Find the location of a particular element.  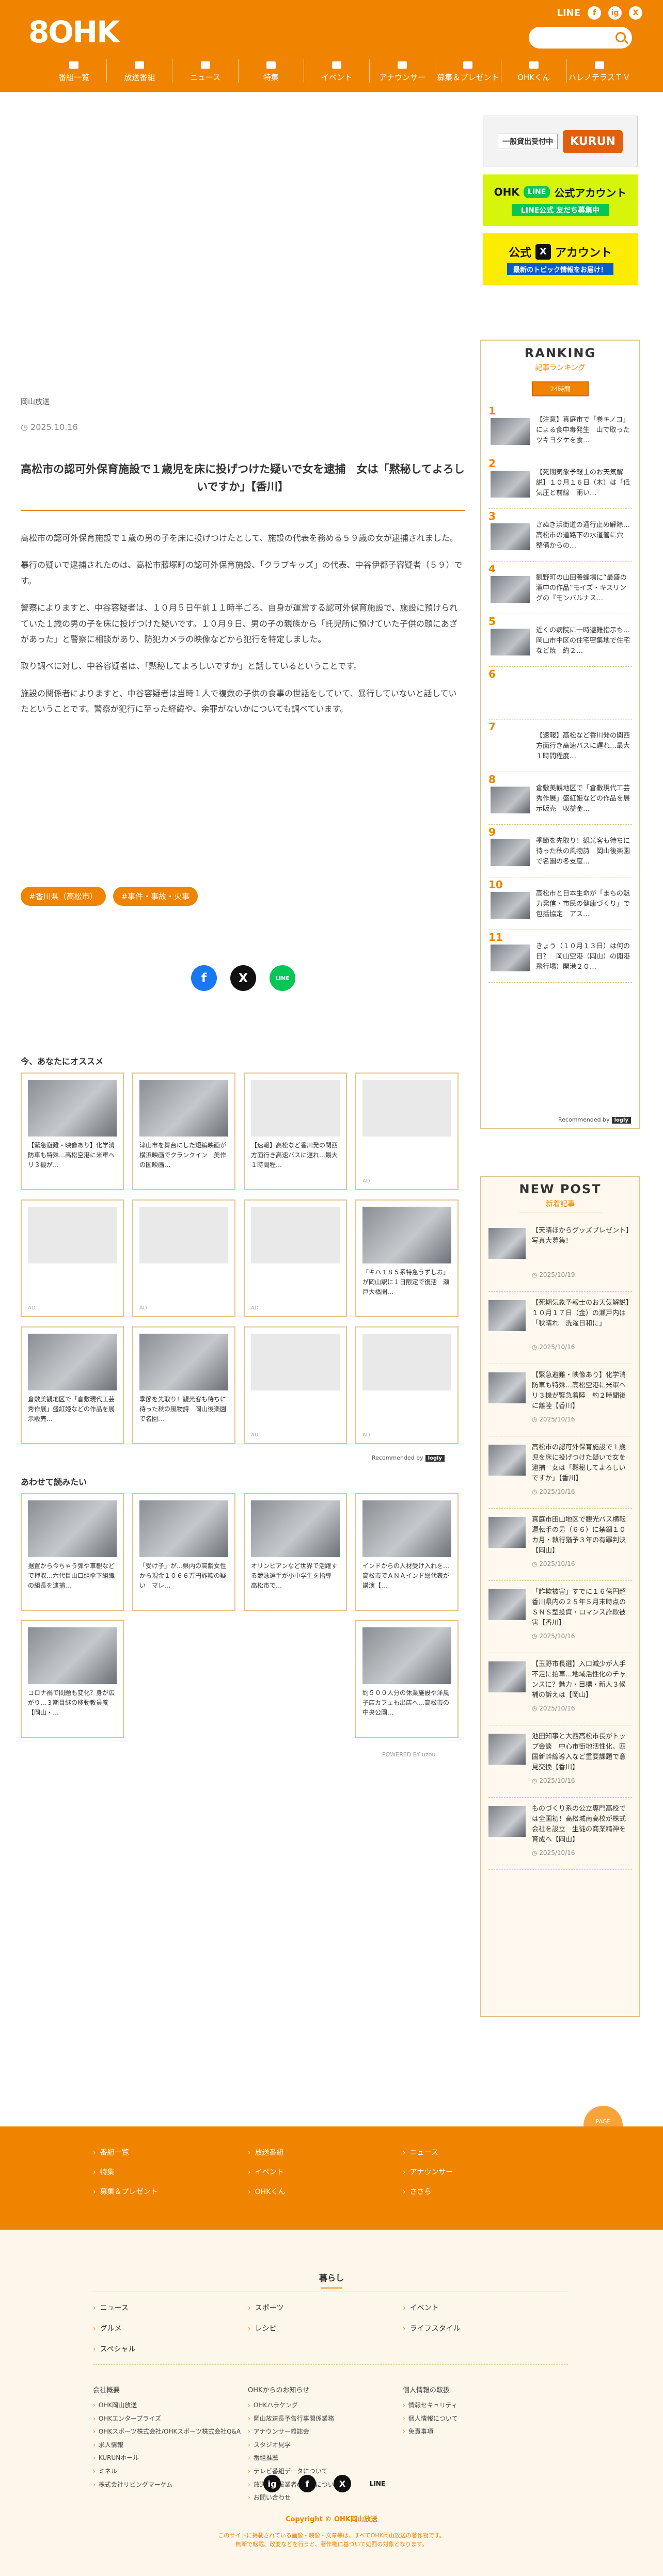

kurashi-link: イベント is located at coordinates (480, 2307).